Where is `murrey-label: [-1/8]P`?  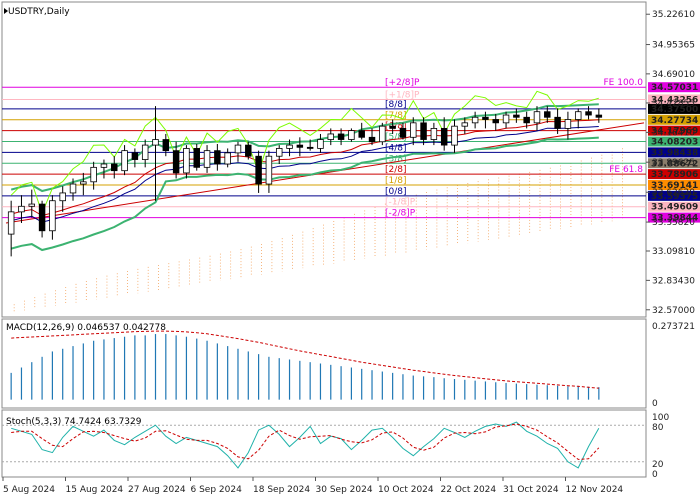
murrey-label: [-1/8]P is located at coordinates (400, 203).